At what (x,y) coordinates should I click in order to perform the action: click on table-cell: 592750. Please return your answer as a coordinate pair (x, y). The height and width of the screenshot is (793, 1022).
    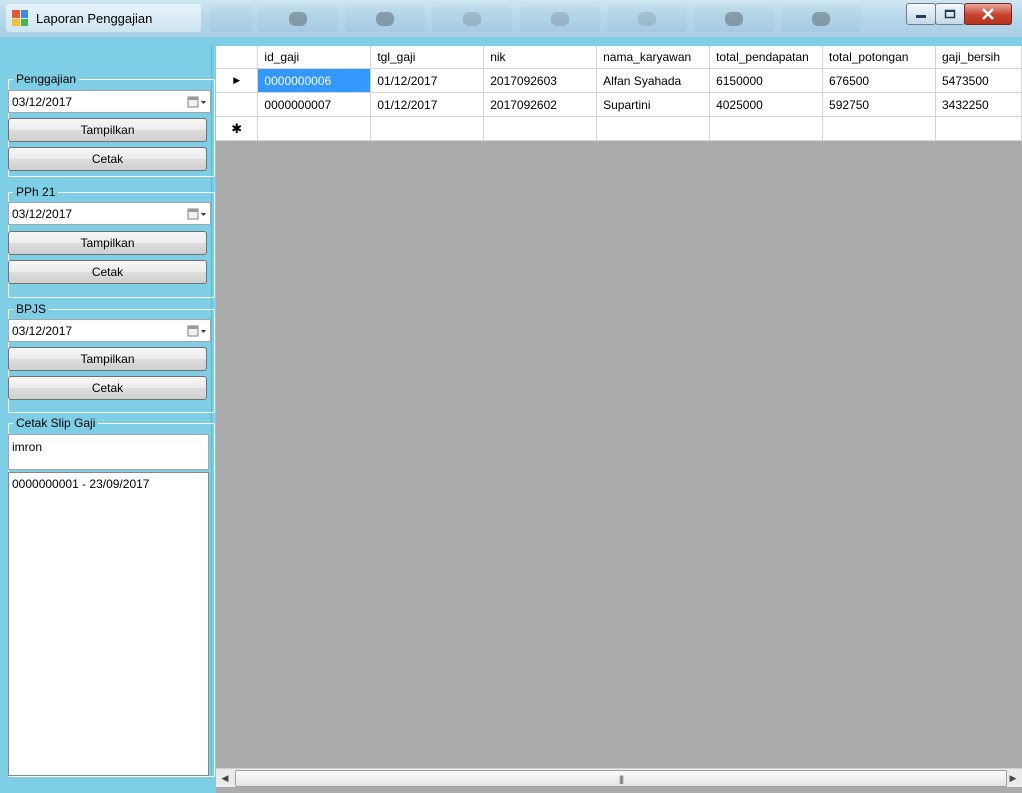
    Looking at the image, I should click on (879, 104).